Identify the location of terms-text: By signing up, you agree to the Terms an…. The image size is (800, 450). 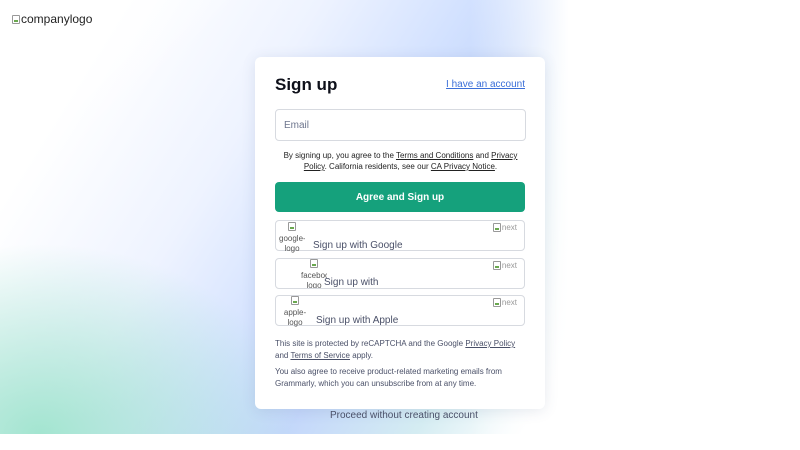
(400, 161).